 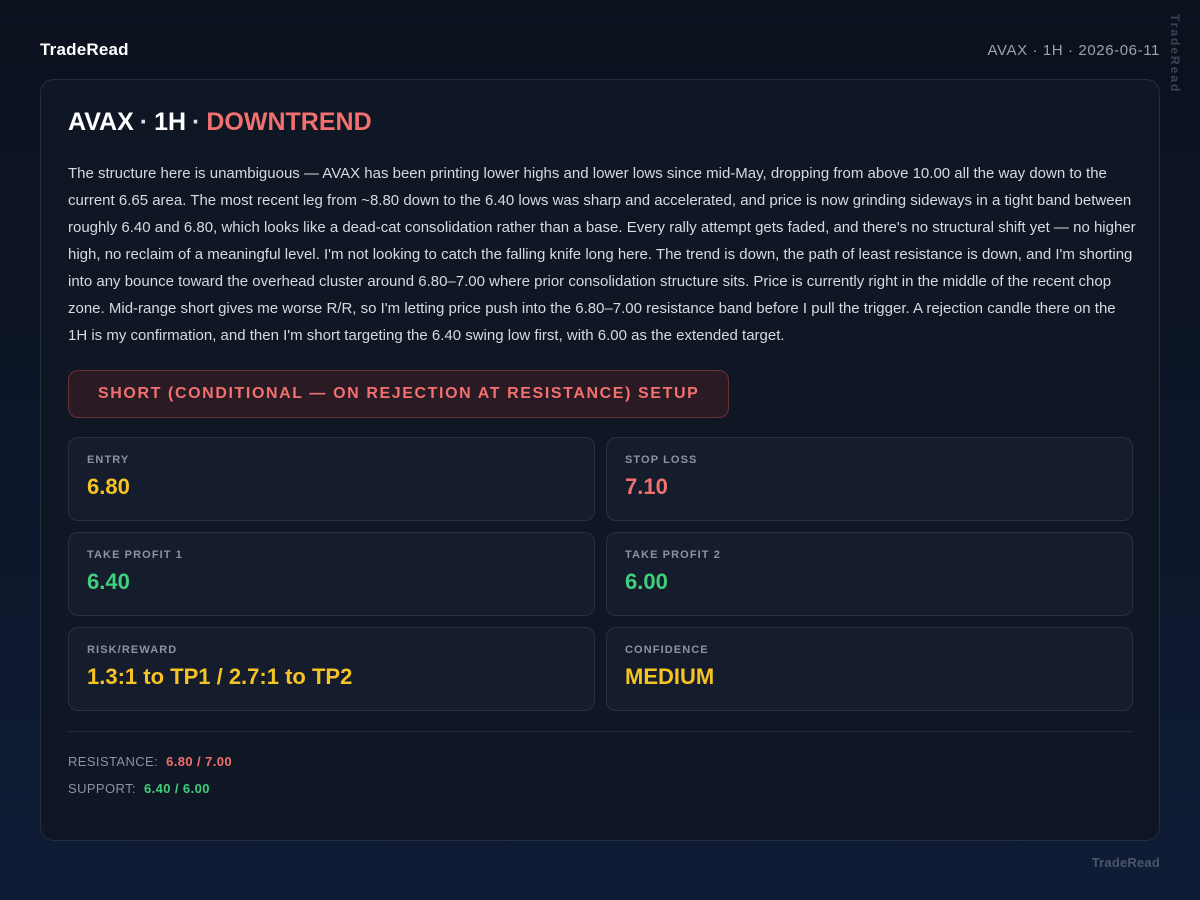 What do you see at coordinates (102, 788) in the screenshot?
I see `support-label: SUPPORT:` at bounding box center [102, 788].